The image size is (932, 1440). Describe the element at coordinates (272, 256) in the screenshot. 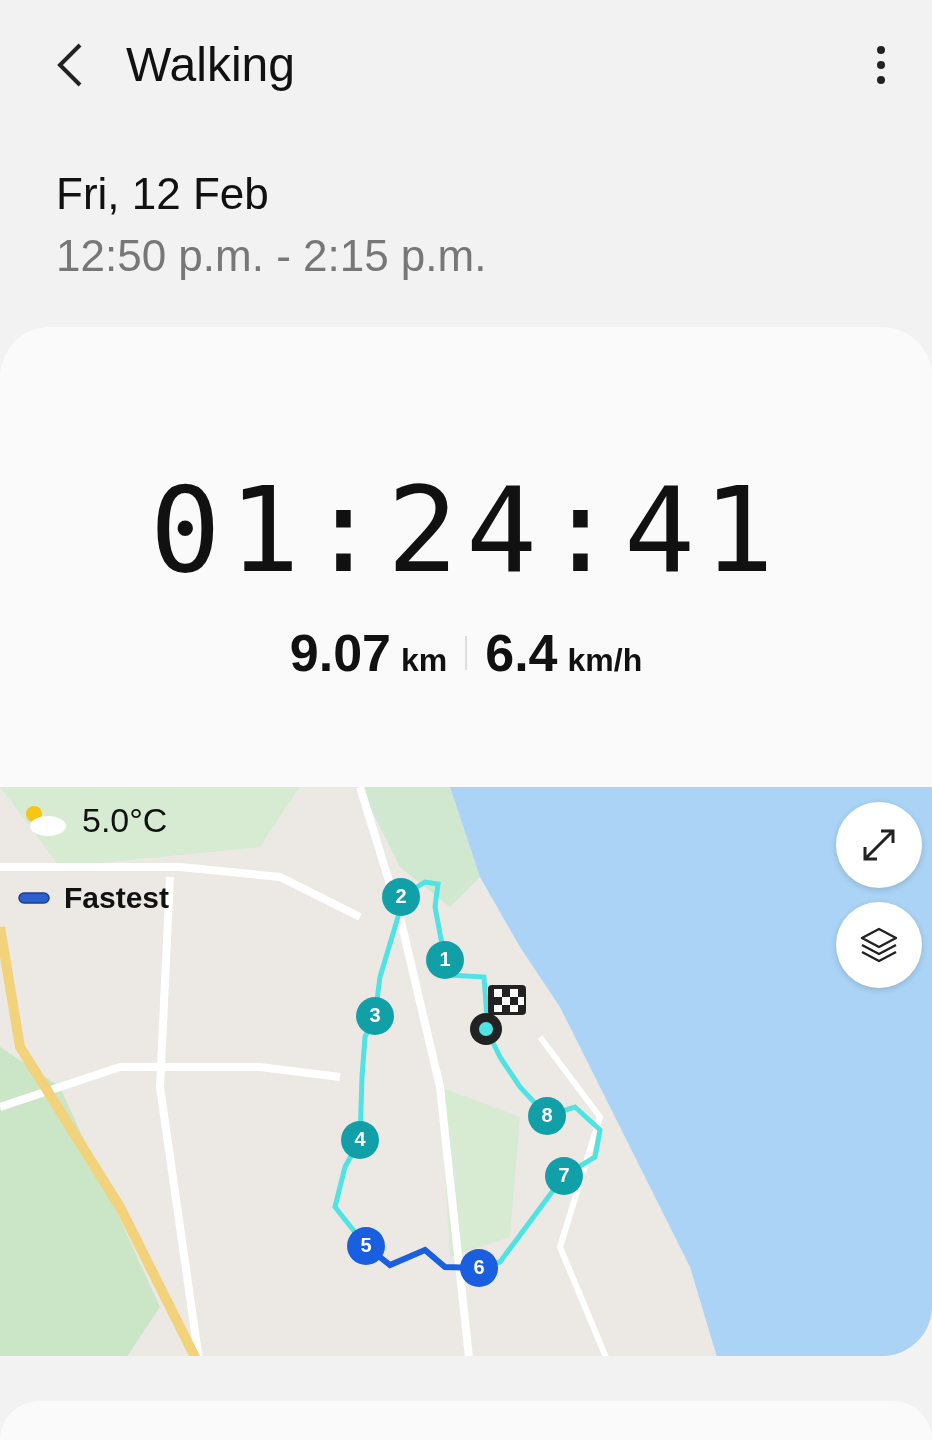

I see `session-time-range: 12:50 p.m. - 2:15 p.m.` at that location.